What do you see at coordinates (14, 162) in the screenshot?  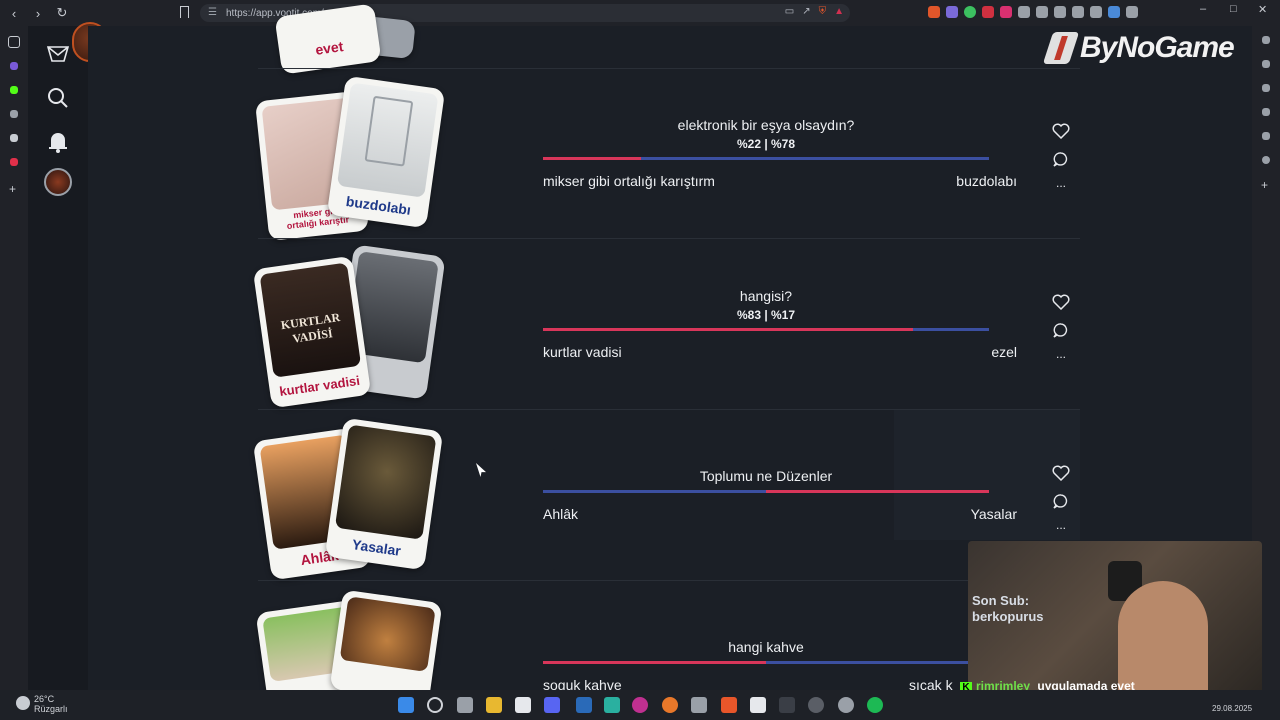 I see `panel-youtube-icon` at bounding box center [14, 162].